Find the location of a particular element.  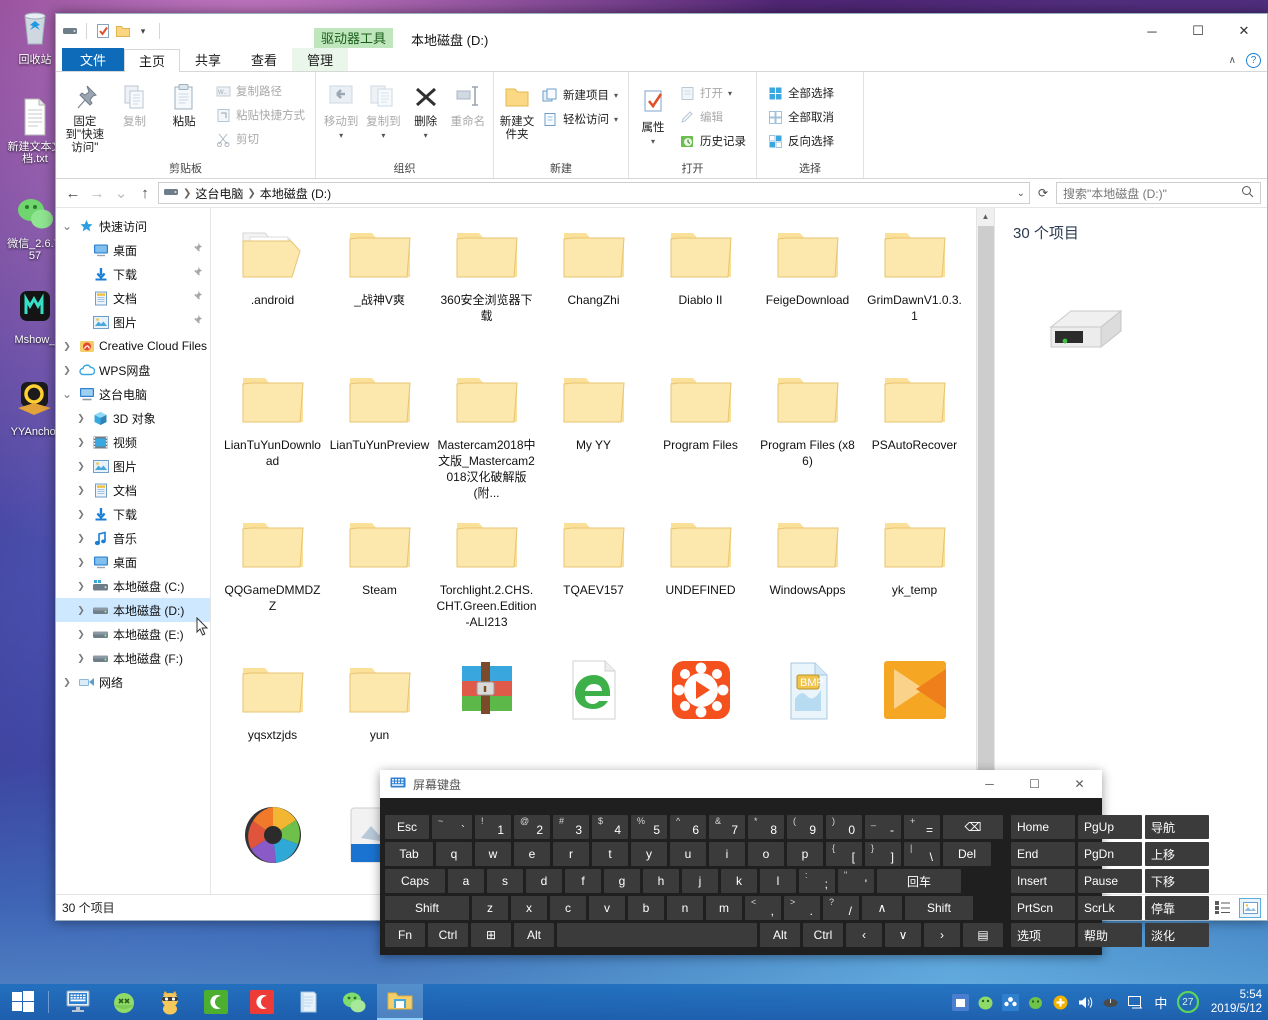

key-y: y is located at coordinates (649, 854).